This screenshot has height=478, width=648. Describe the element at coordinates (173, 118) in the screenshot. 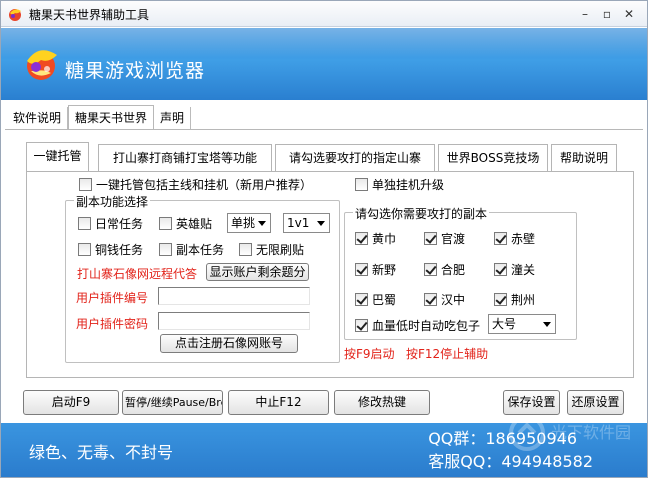

I see `tab-statement: 声明` at that location.